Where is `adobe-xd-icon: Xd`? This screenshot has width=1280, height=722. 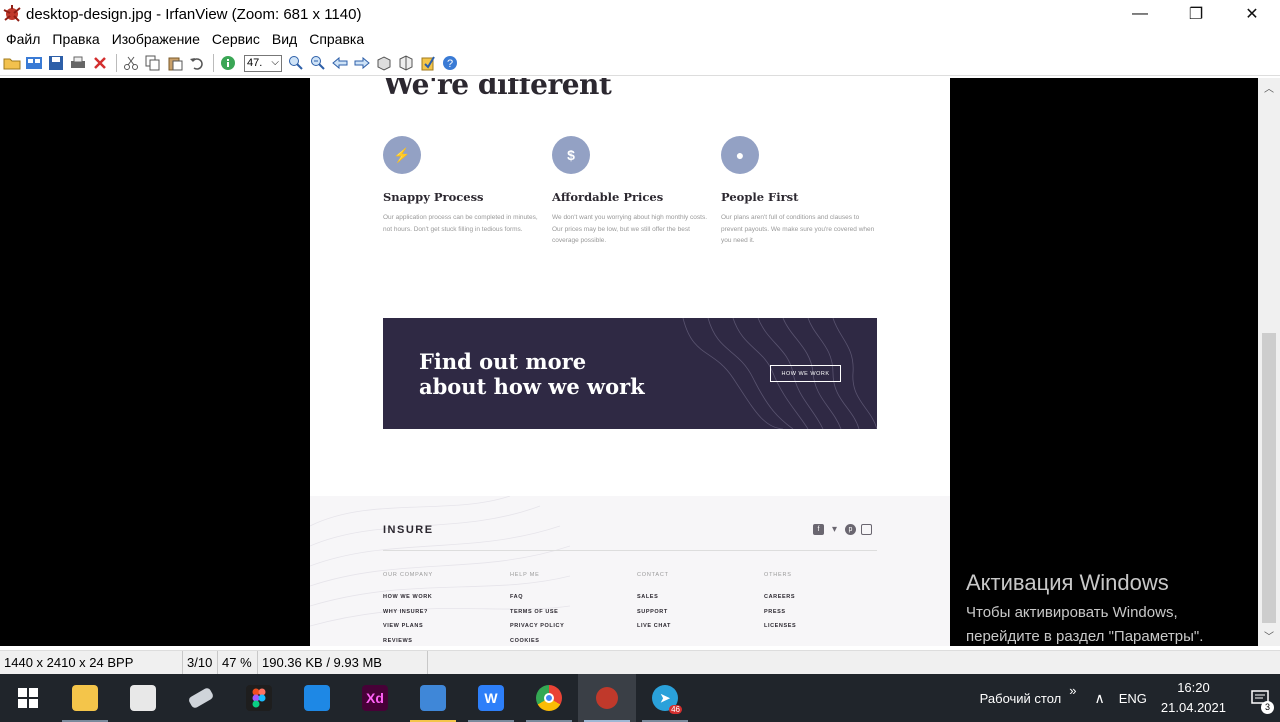
adobe-xd-icon: Xd is located at coordinates (375, 698).